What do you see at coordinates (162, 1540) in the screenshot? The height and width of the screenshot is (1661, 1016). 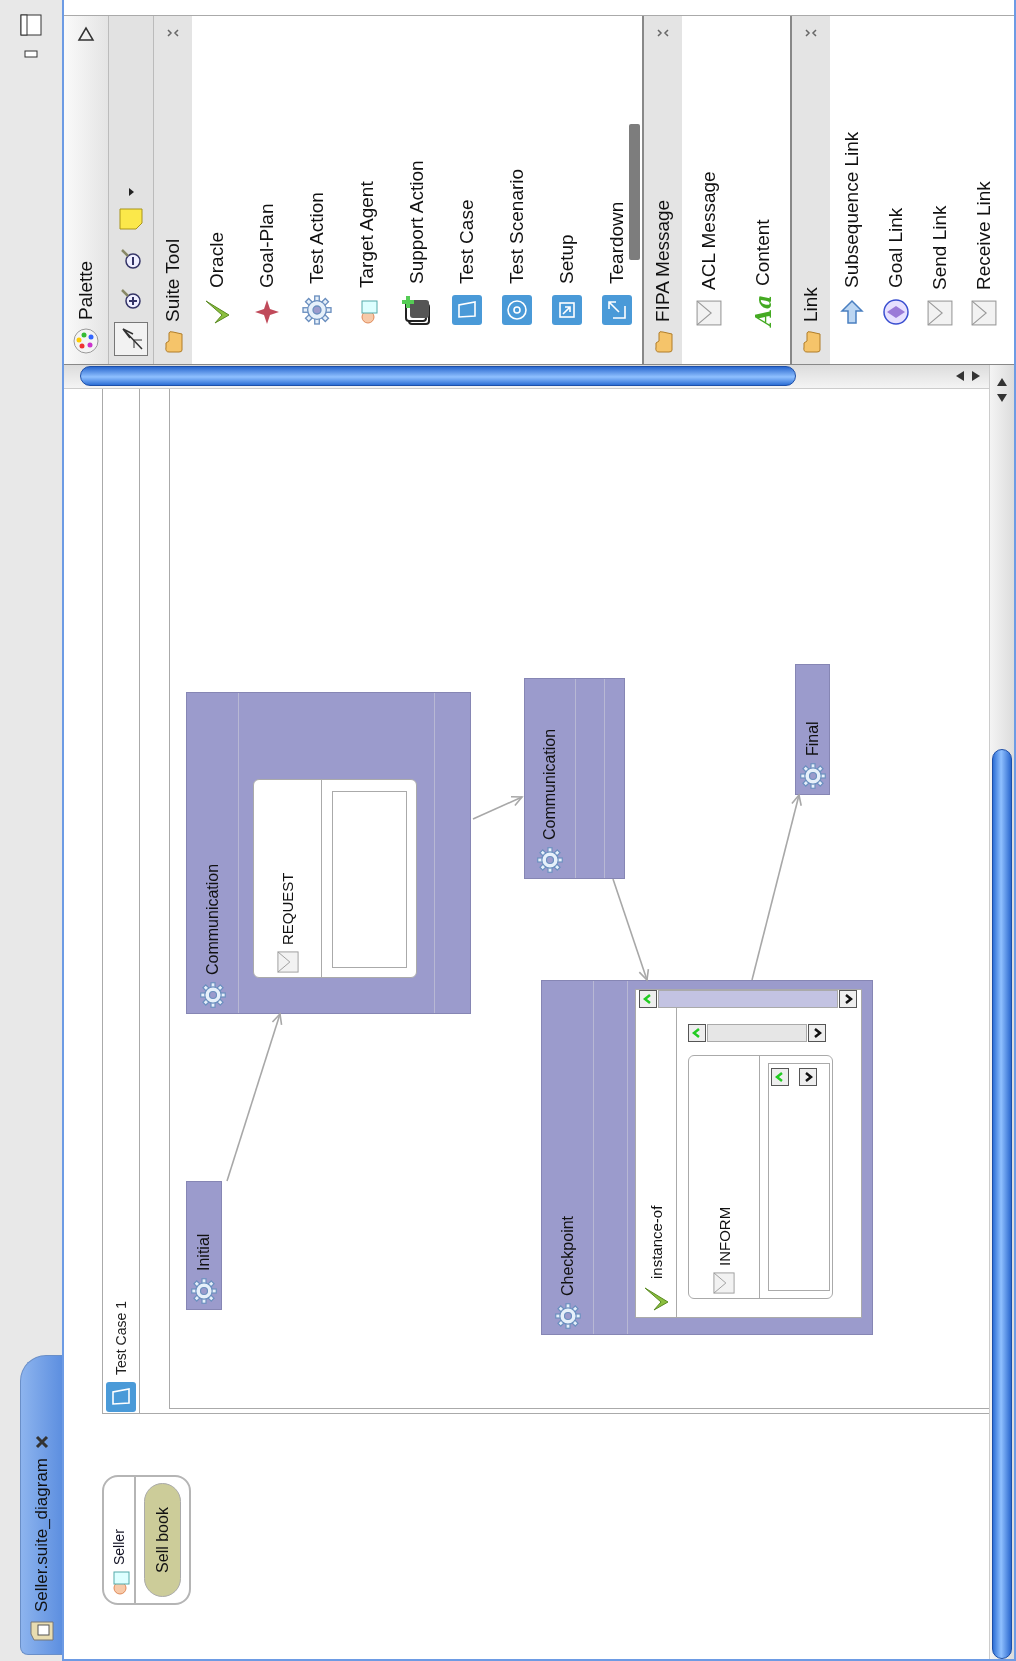 I see `task-pill: Sell book` at bounding box center [162, 1540].